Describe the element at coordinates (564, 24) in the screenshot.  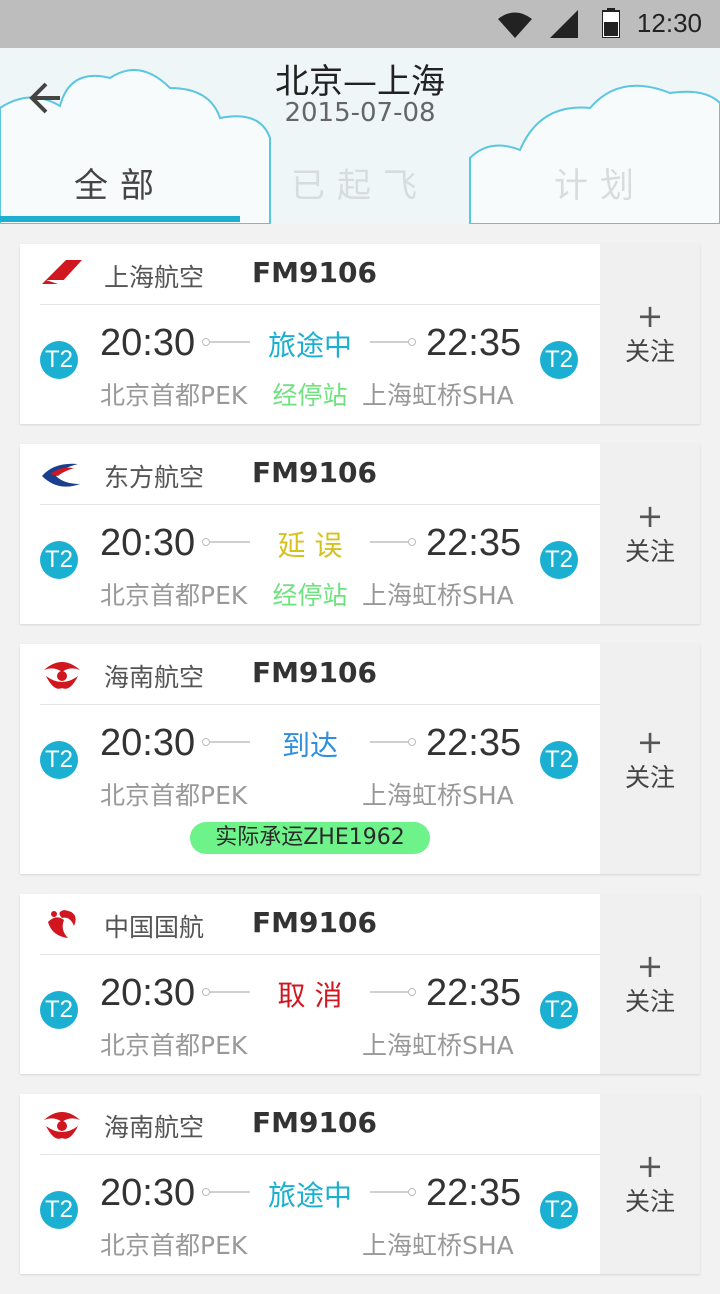
I see `signal-icon` at that location.